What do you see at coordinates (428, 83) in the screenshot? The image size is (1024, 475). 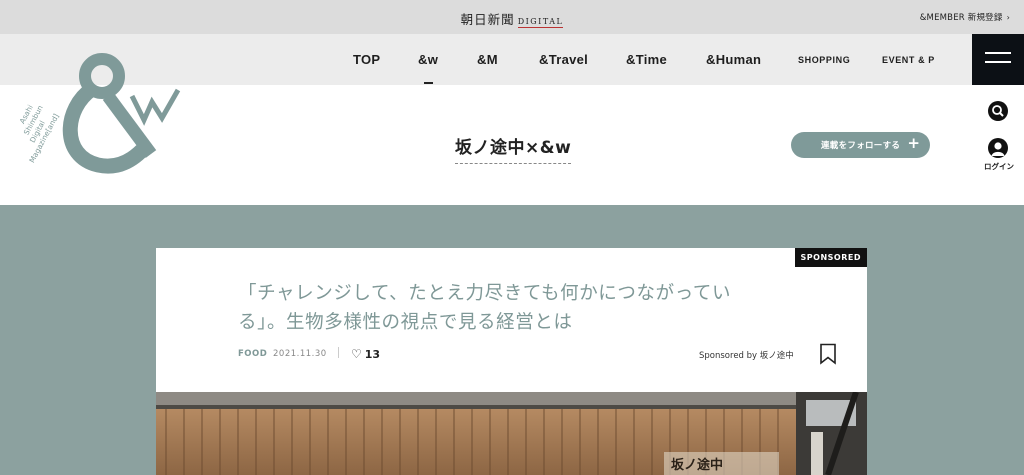 I see `nav-active-indicator` at bounding box center [428, 83].